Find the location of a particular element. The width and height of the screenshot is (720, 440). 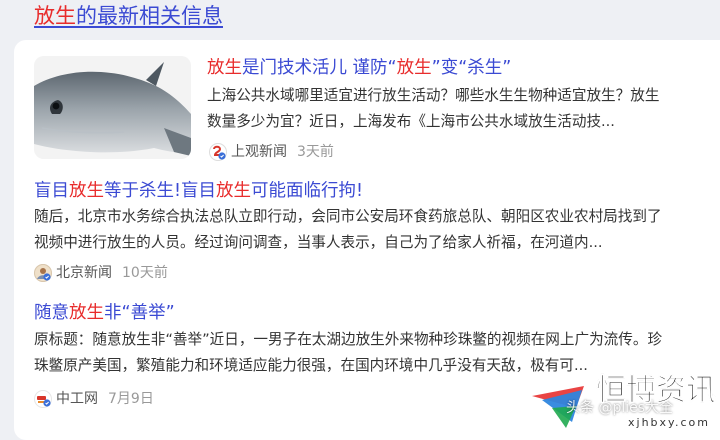

news-title-3: 随意放生非“善举” is located at coordinates (104, 313).